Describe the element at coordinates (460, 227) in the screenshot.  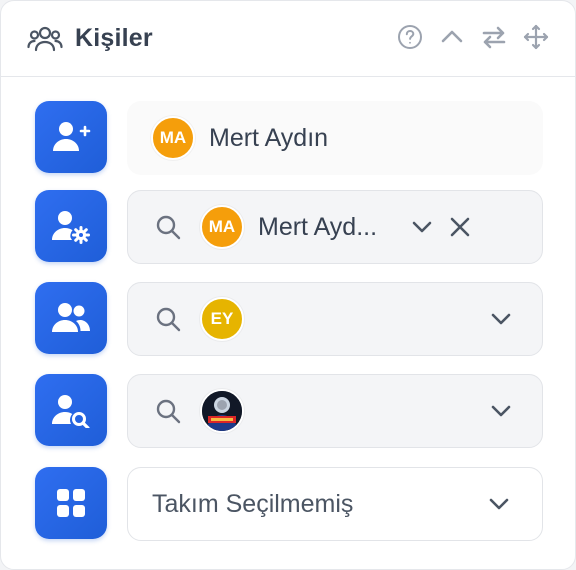
I see `clear-icon` at that location.